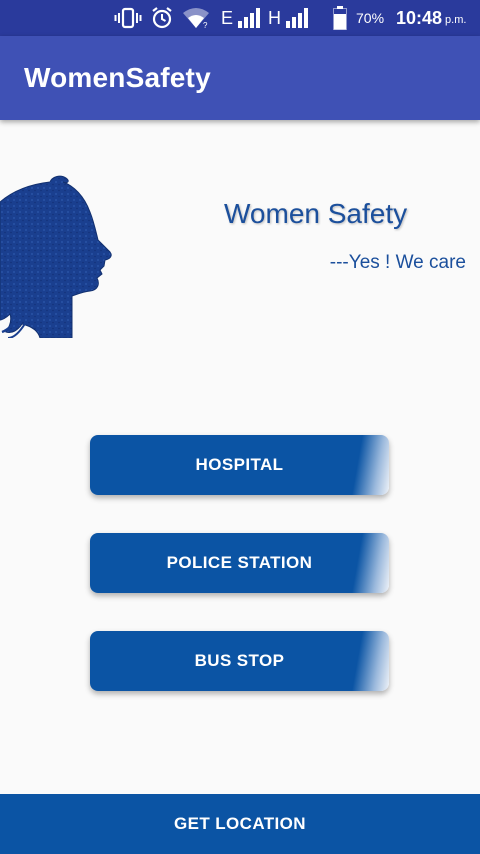 The image size is (480, 854). I want to click on get-location-button: GET LOCATION, so click(240, 824).